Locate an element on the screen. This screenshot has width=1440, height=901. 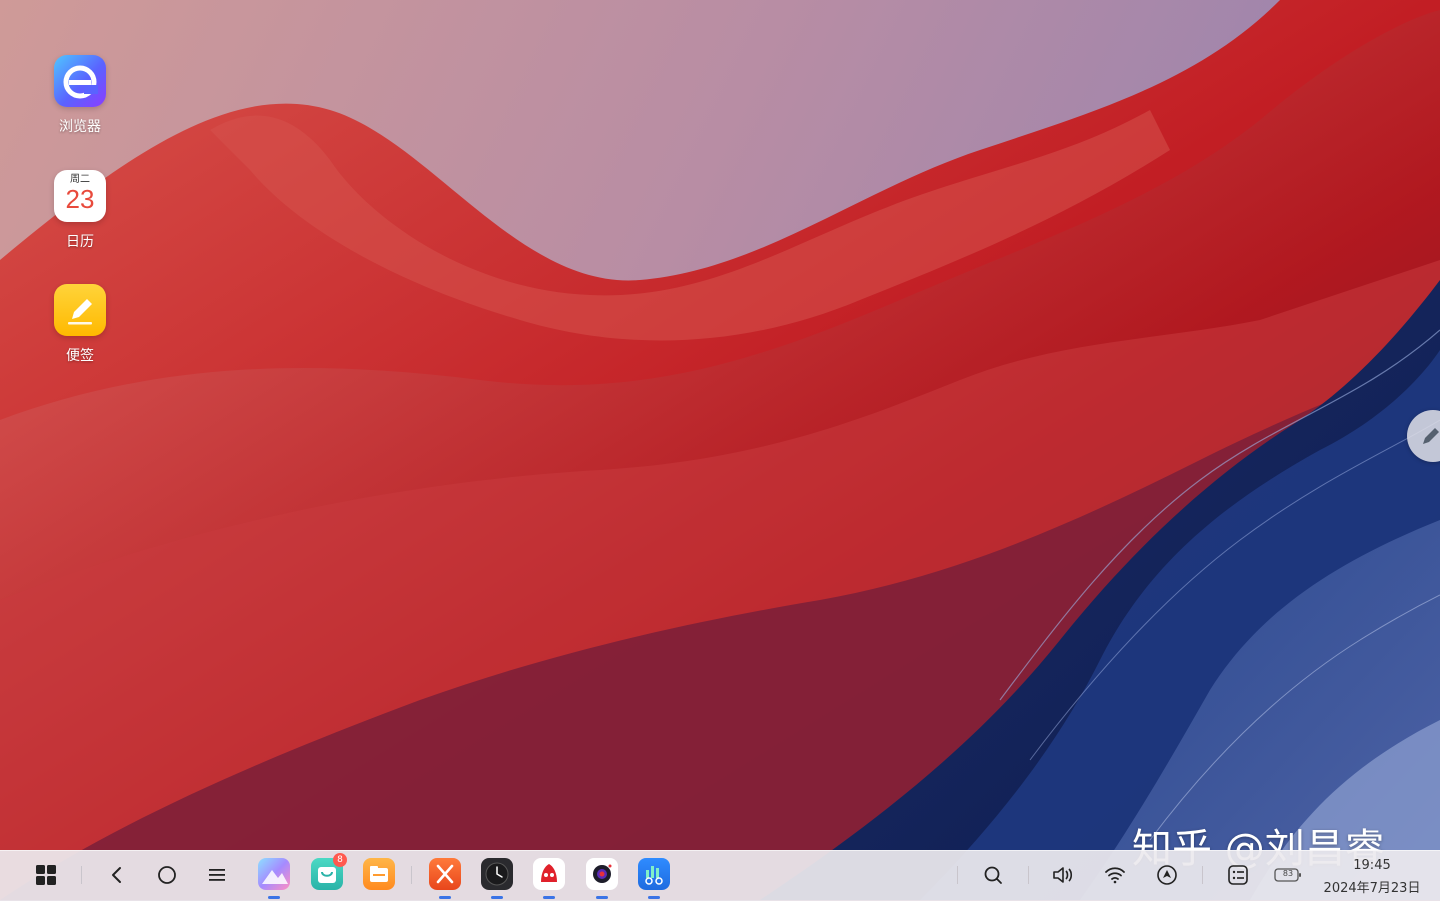
app-camera is located at coordinates (602, 874).